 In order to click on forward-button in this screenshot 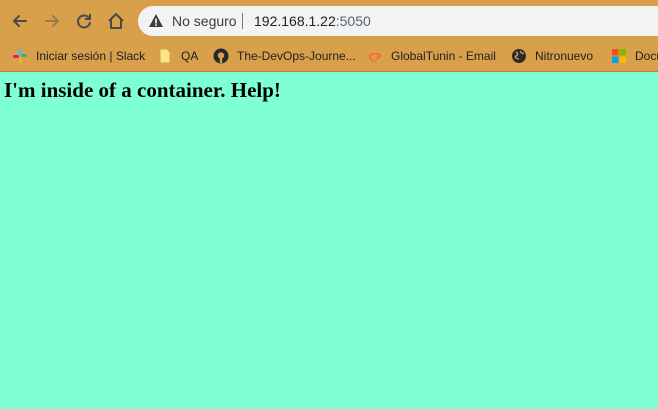, I will do `click(52, 21)`.